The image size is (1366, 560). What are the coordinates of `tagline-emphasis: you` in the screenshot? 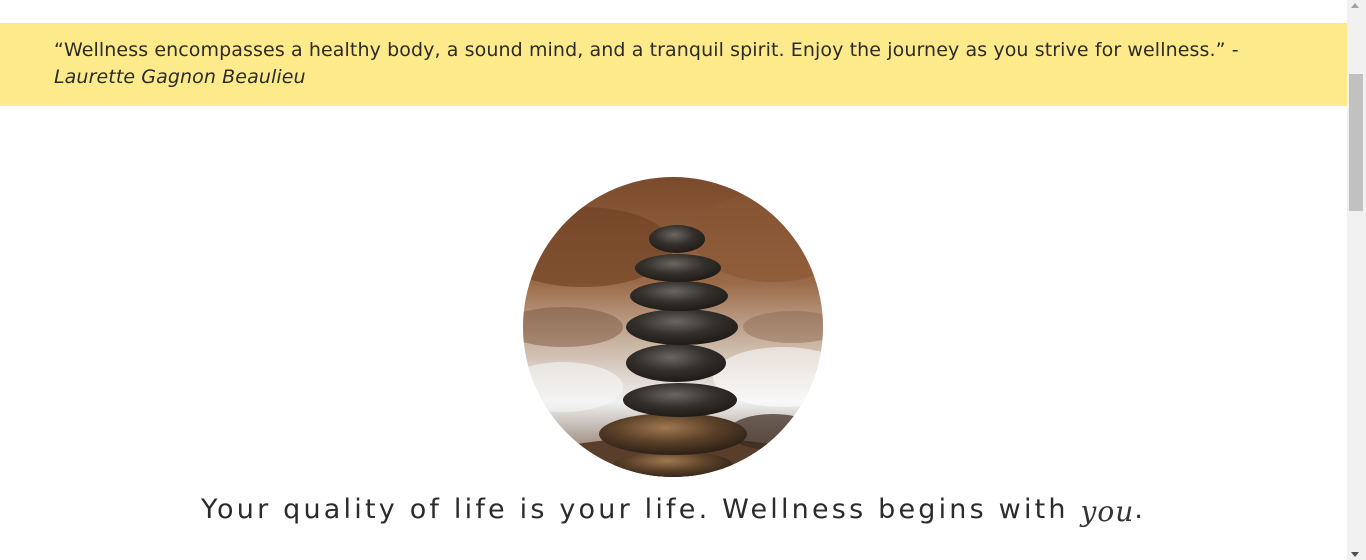 It's located at (1107, 511).